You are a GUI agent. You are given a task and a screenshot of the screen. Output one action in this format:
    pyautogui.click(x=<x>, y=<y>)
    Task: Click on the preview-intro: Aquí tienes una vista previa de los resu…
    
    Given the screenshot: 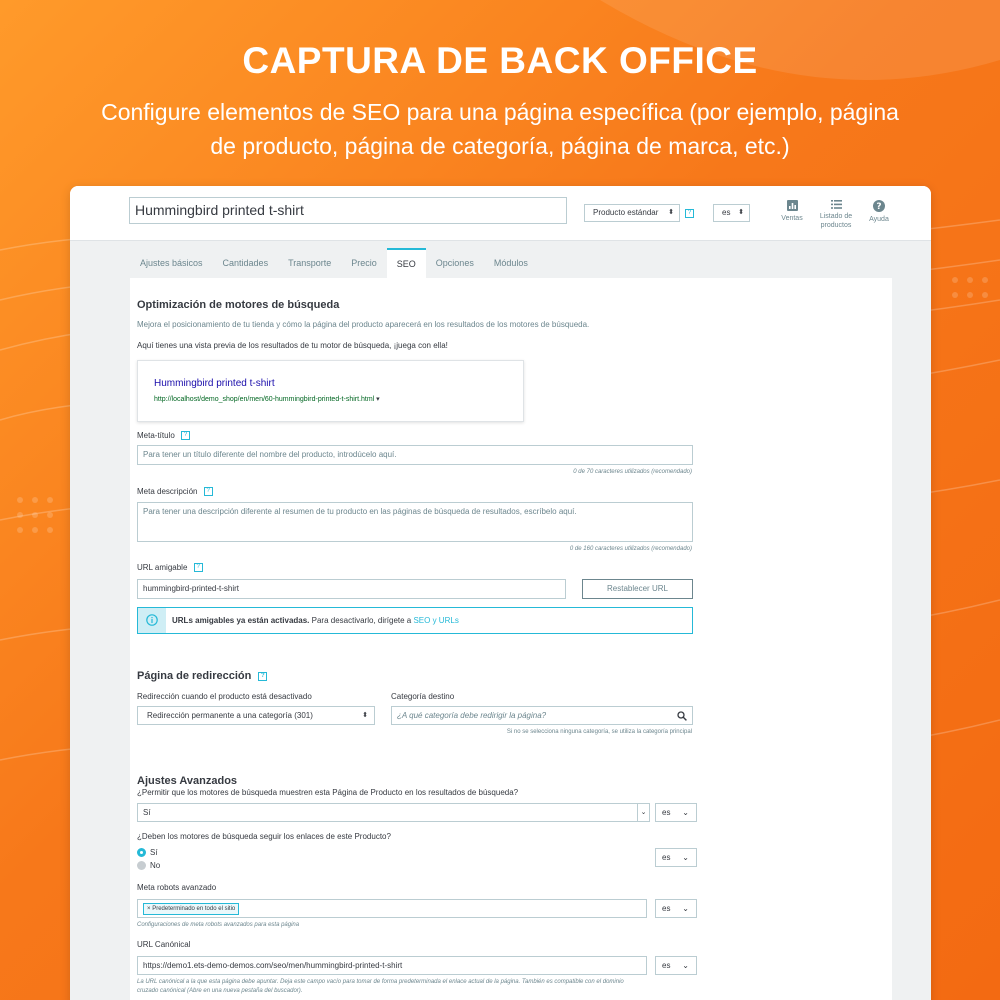 What is the action you would take?
    pyautogui.click(x=292, y=345)
    